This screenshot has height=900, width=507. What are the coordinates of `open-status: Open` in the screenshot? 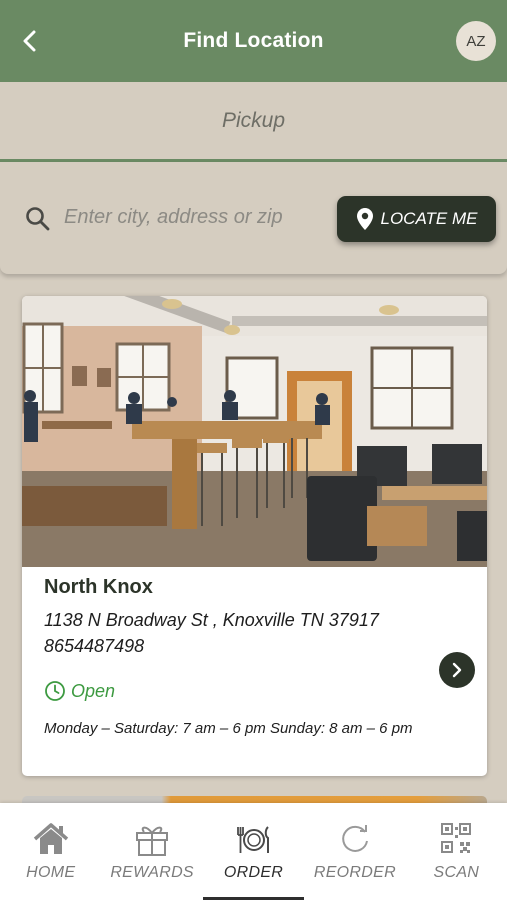 It's located at (79, 691).